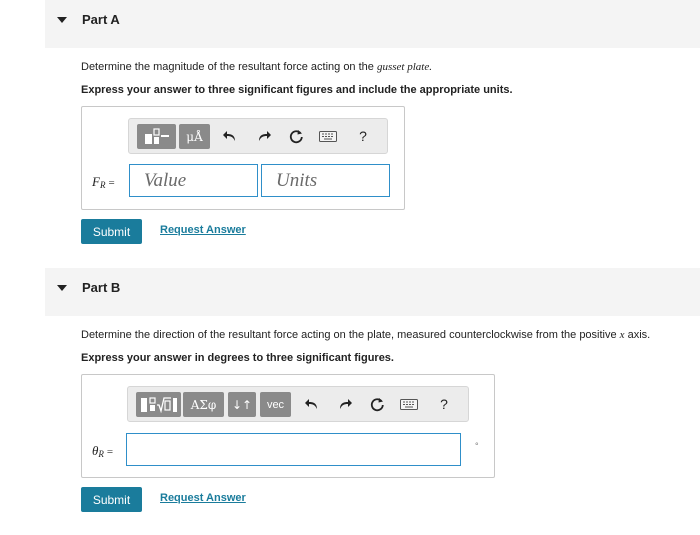 The height and width of the screenshot is (535, 700). I want to click on part-a-answer-box: μÅ ? FR = Value Units, so click(243, 158).